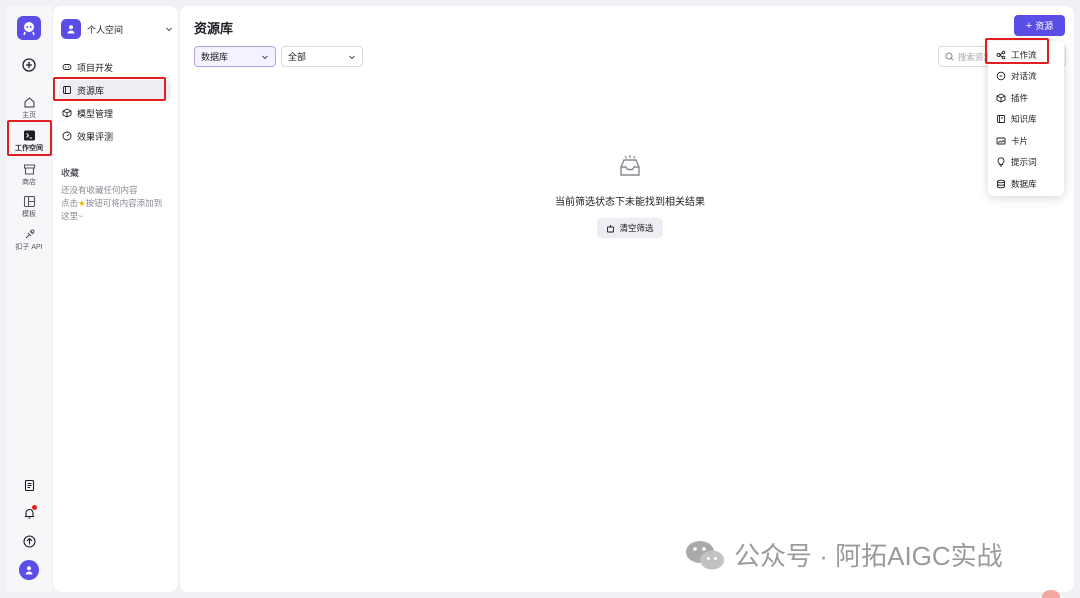 The width and height of the screenshot is (1080, 598). Describe the element at coordinates (975, 56) in the screenshot. I see `search-placeholder: 搜索资源` at that location.